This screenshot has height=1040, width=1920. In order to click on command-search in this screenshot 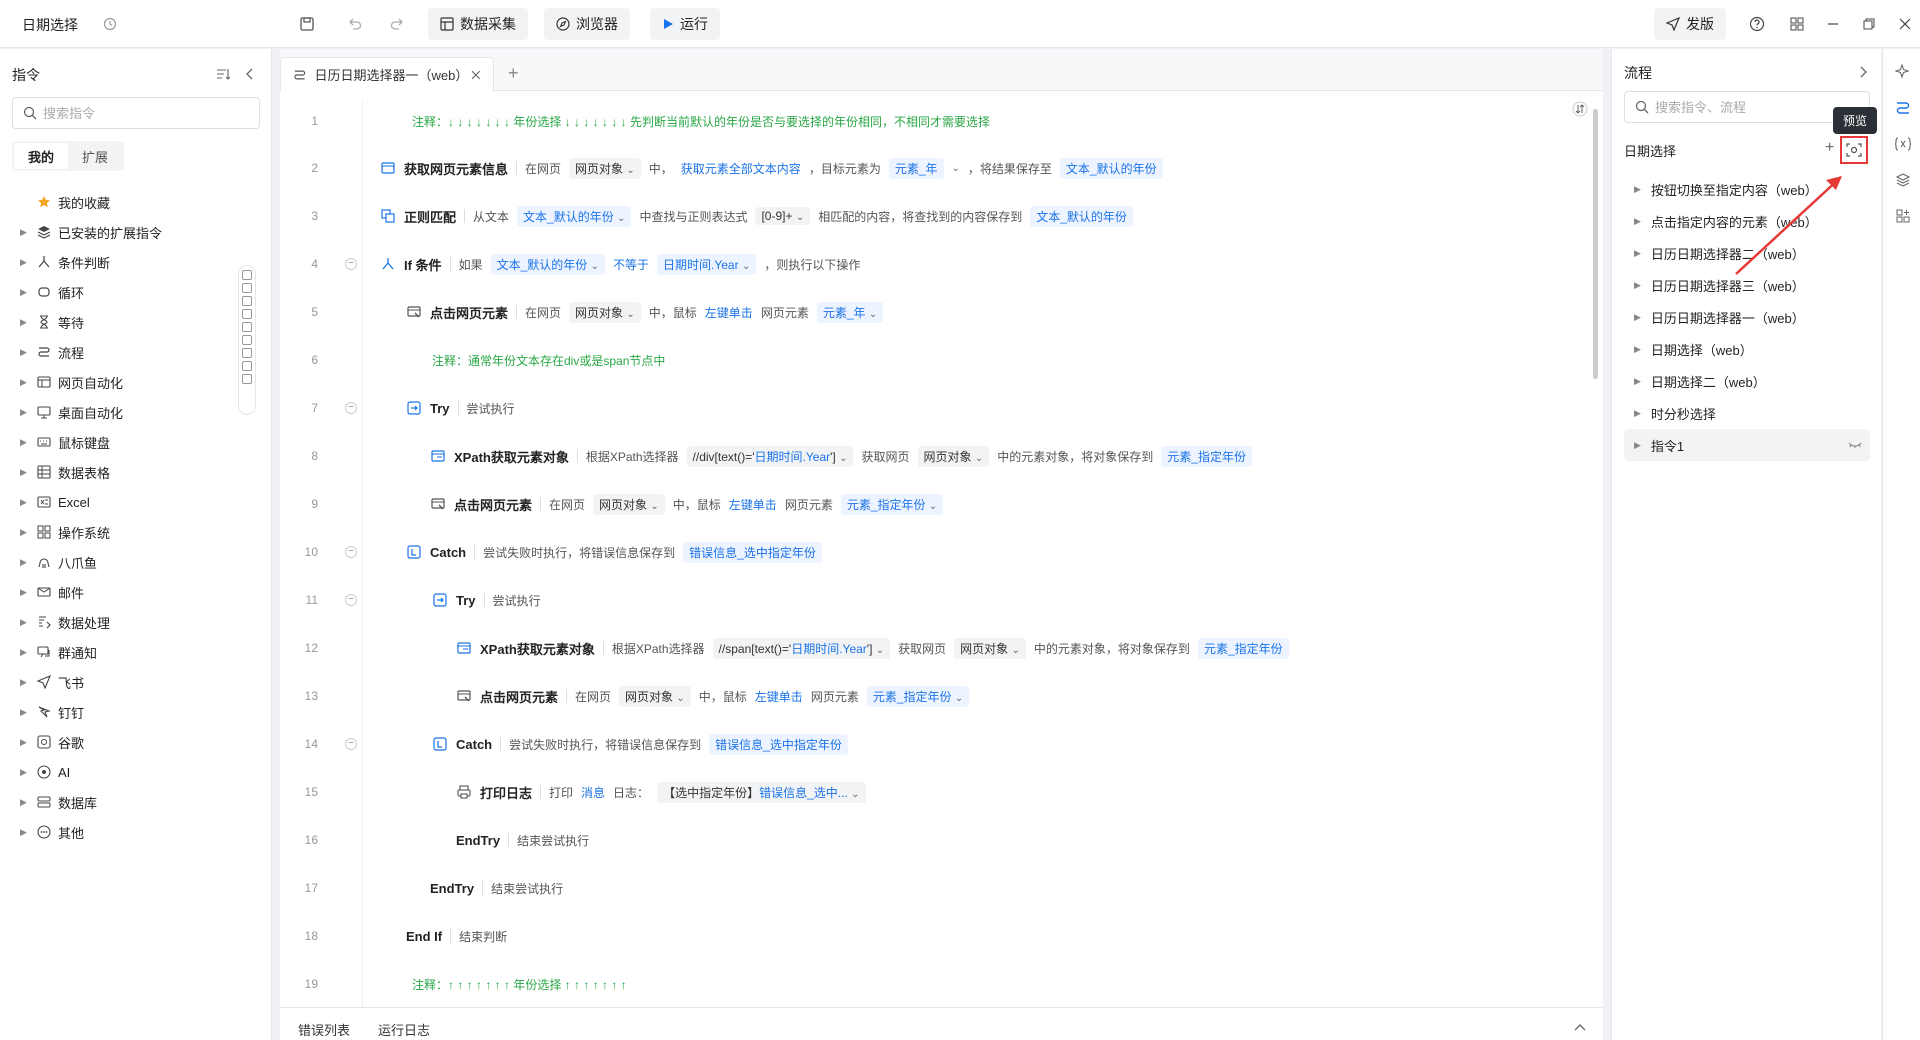, I will do `click(136, 113)`.